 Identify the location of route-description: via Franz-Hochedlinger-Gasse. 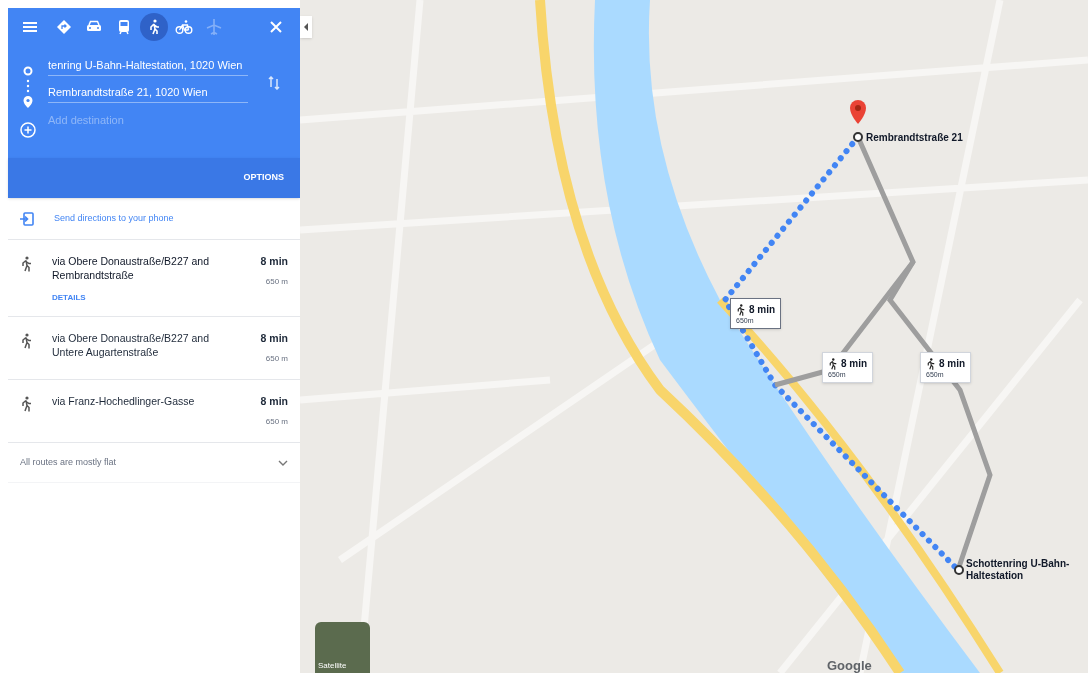
(124, 401).